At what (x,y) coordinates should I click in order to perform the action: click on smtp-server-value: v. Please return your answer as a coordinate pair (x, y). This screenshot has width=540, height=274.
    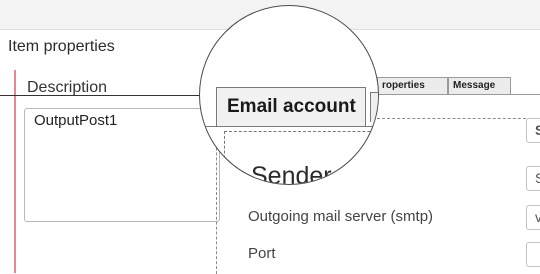
    Looking at the image, I should click on (537, 217).